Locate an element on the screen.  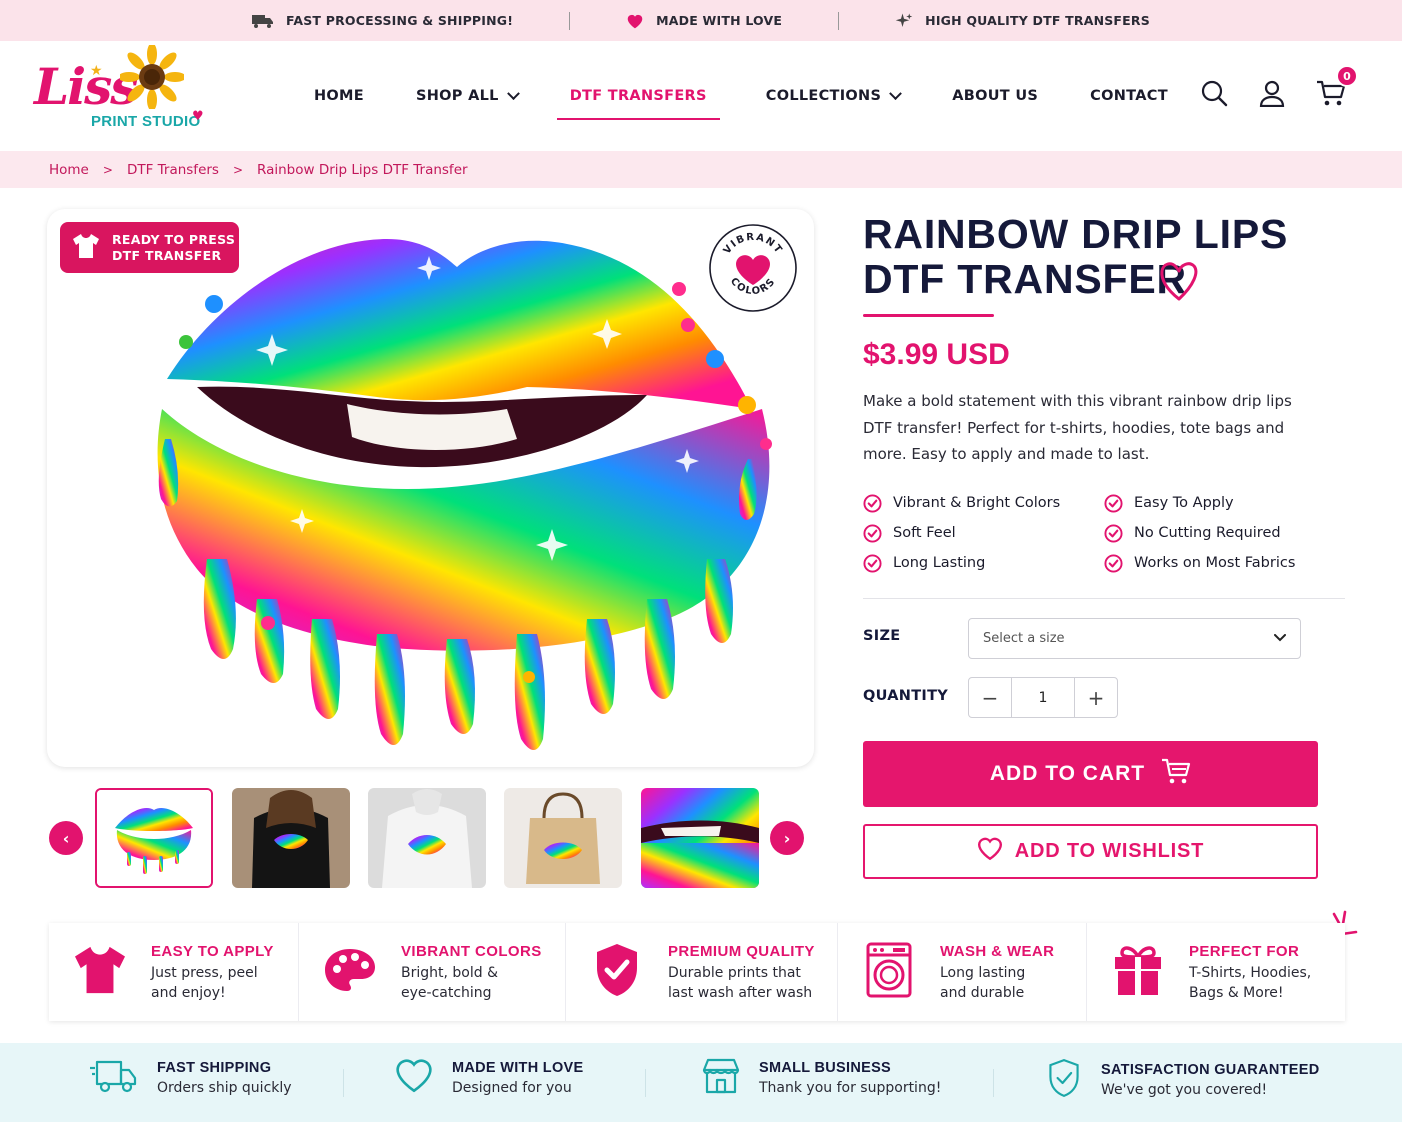
feature-item: Vibrant & Bright Colors is located at coordinates (983, 503).